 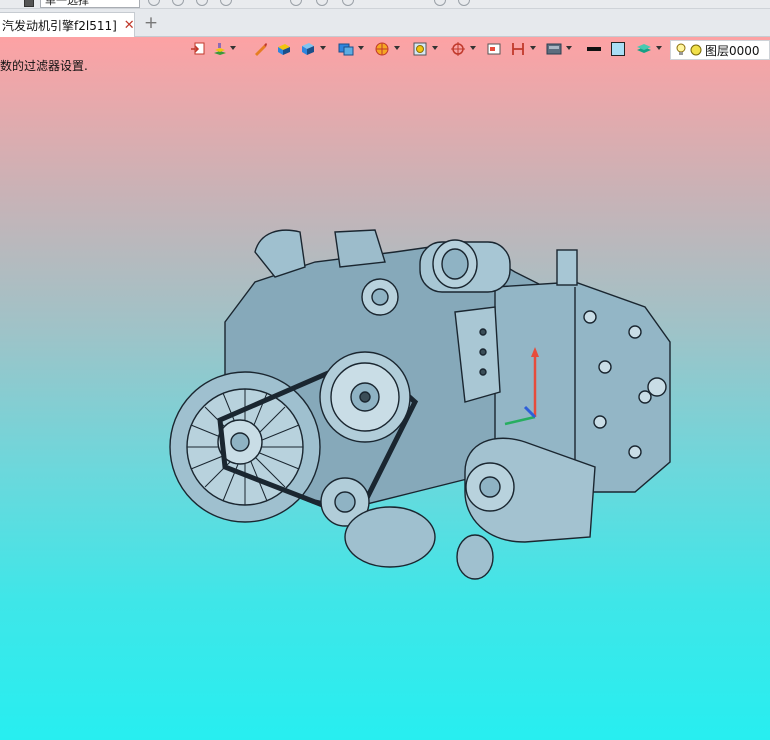 I want to click on window-icon, so click(x=494, y=49).